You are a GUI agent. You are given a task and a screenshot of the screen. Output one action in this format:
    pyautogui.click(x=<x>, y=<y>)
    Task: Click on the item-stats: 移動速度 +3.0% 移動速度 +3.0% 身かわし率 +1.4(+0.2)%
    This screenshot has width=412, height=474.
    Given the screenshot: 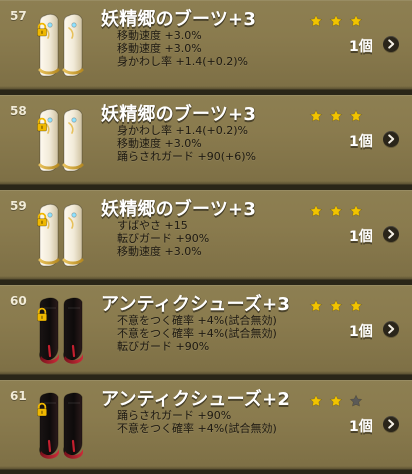 What is the action you would take?
    pyautogui.click(x=182, y=48)
    